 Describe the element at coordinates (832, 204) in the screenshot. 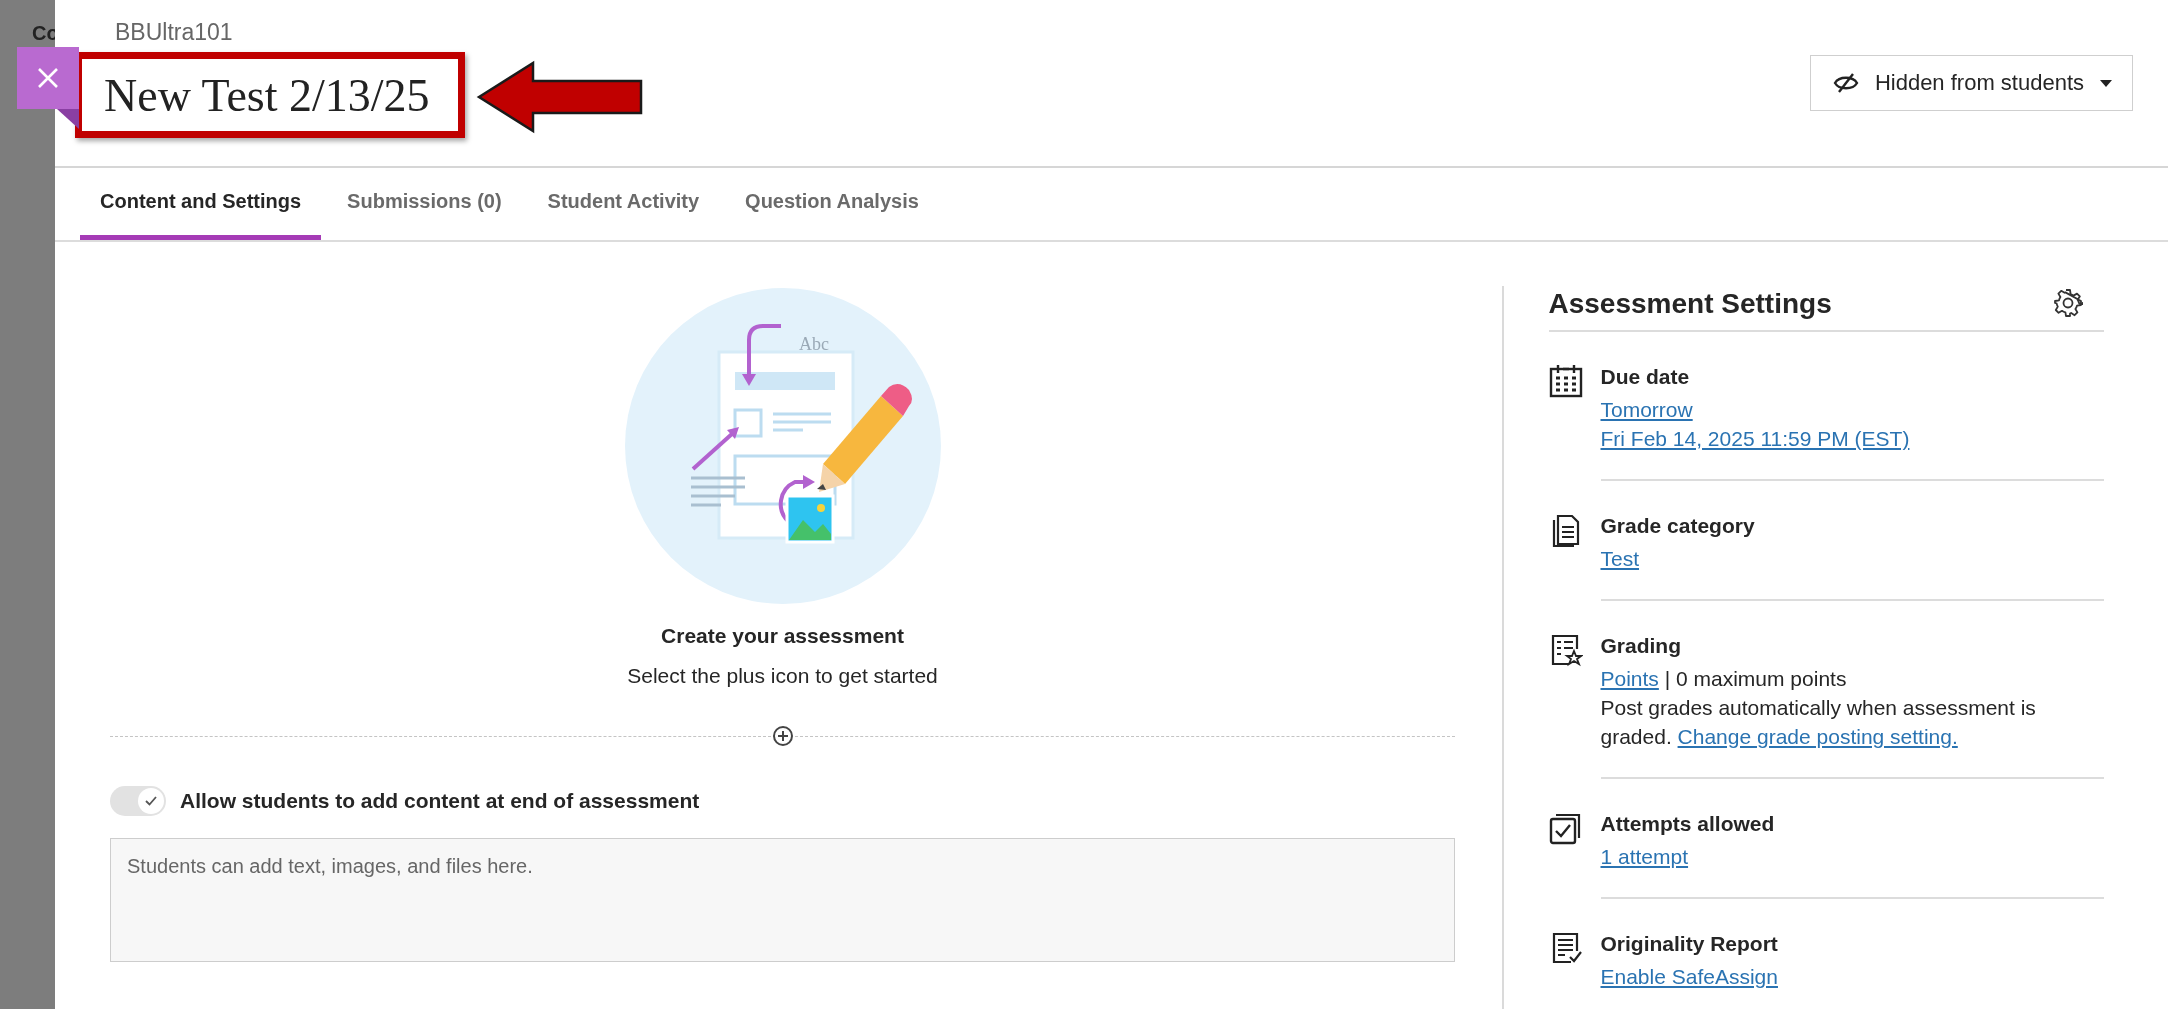

I see `tab: Question Analysis` at that location.